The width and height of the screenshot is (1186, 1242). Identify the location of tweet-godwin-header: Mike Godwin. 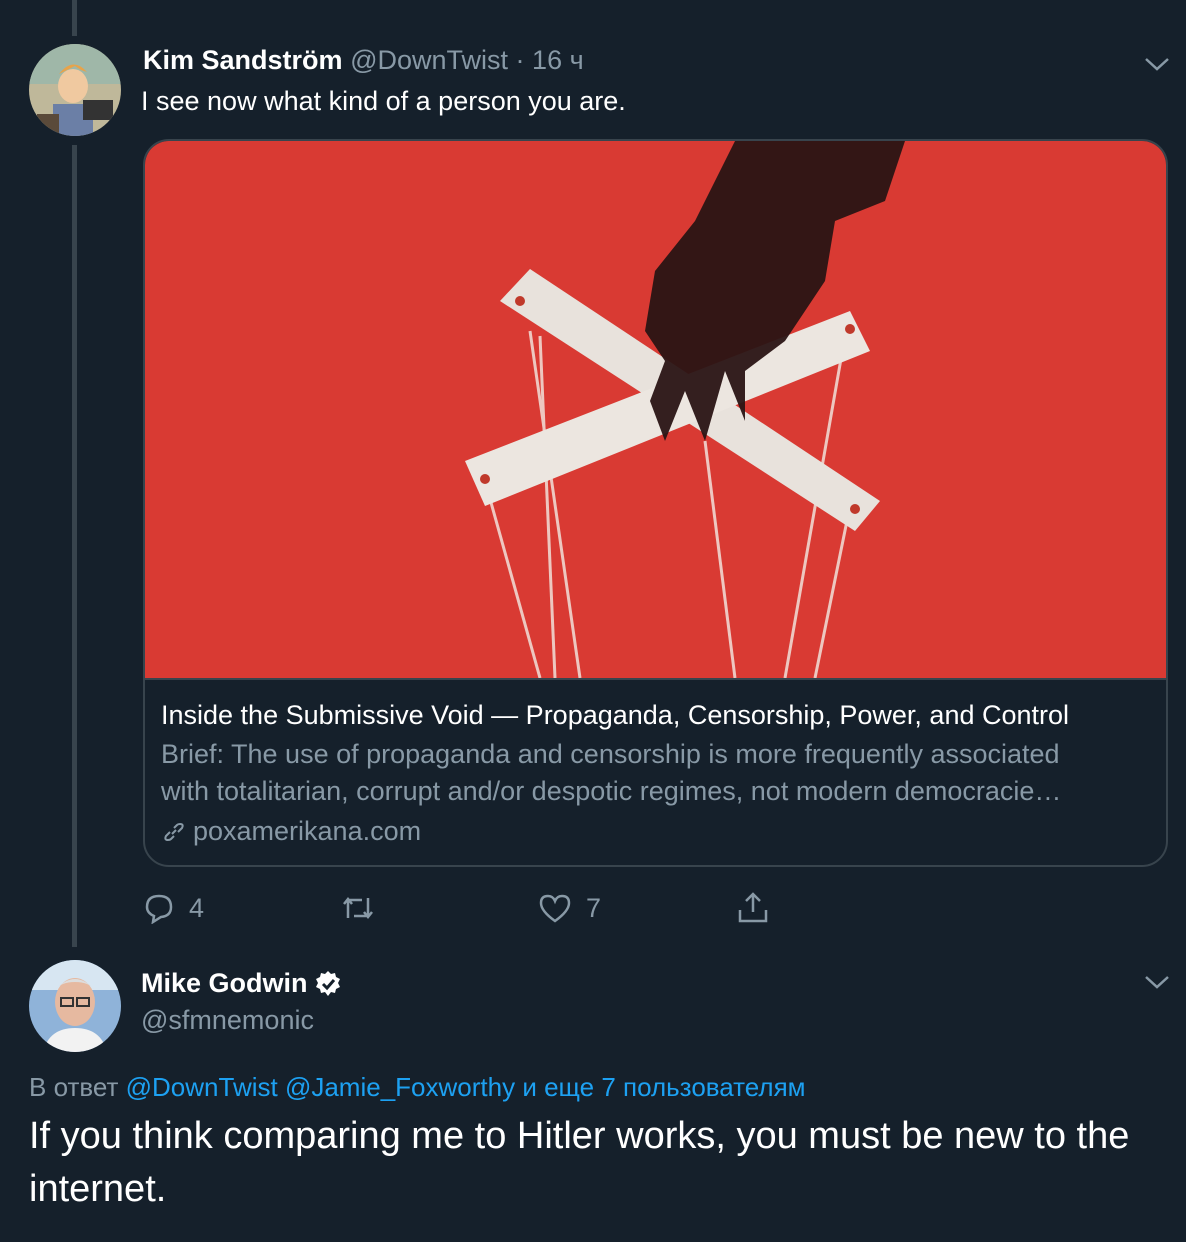
(241, 983).